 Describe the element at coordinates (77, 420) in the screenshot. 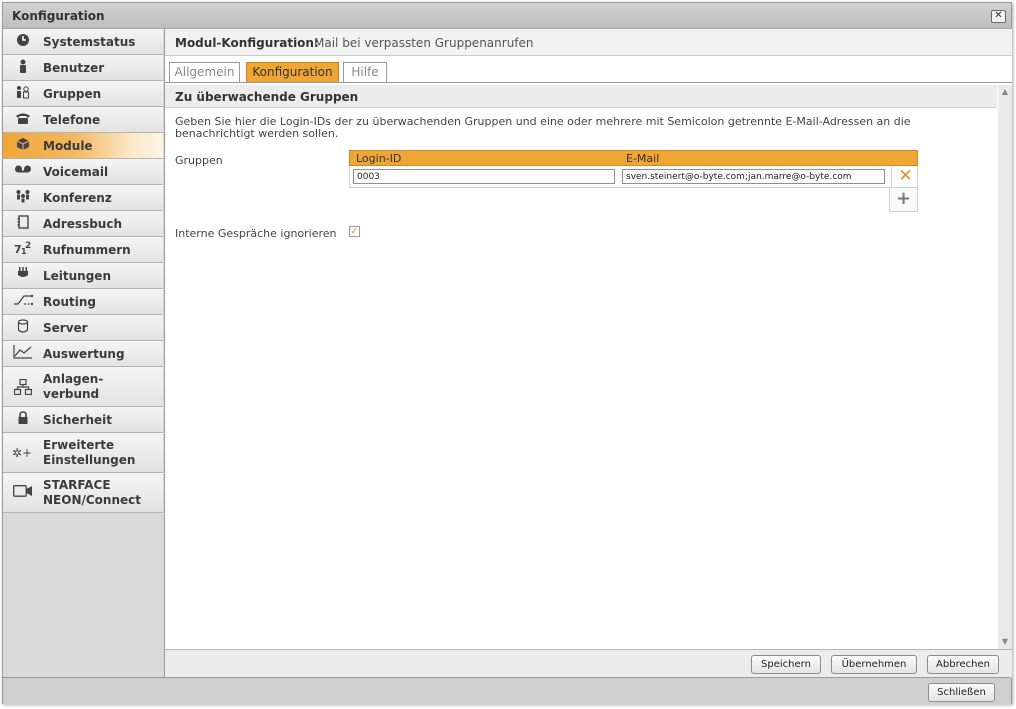

I see `sidebar-item-label: Sicherheit` at that location.